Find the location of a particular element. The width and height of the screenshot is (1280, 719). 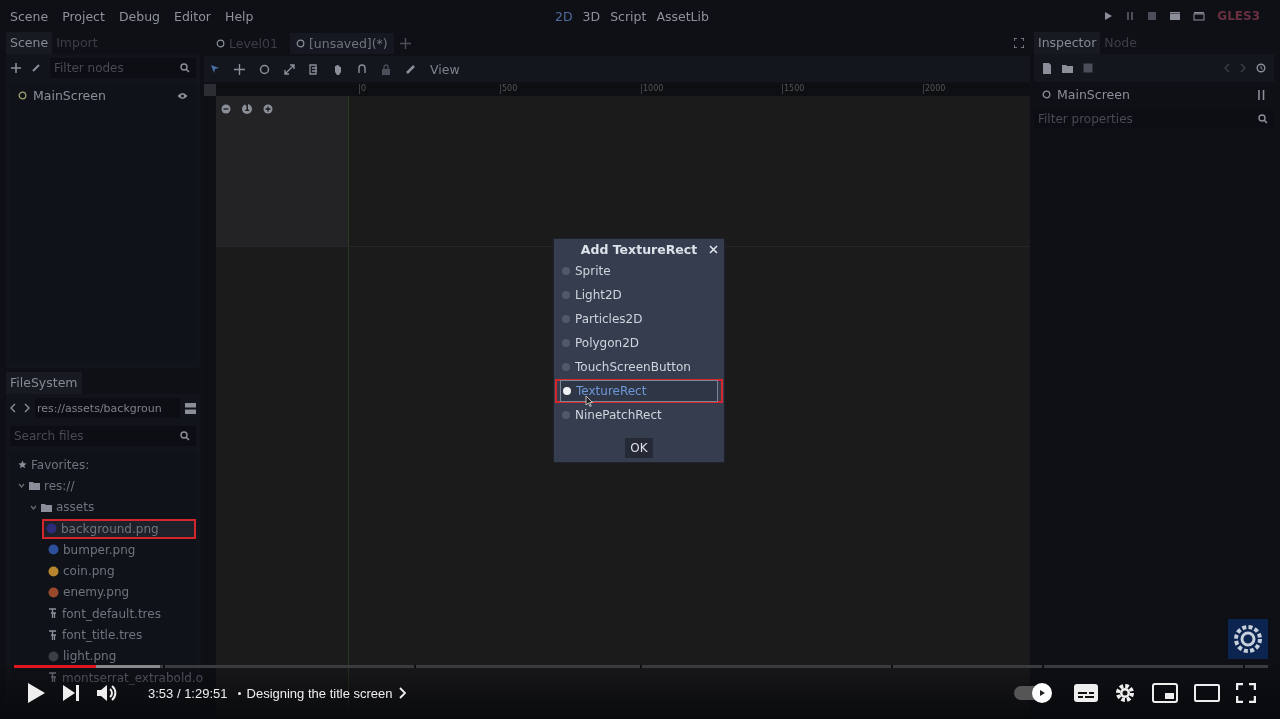

file-item: enemy.png is located at coordinates (96, 592).